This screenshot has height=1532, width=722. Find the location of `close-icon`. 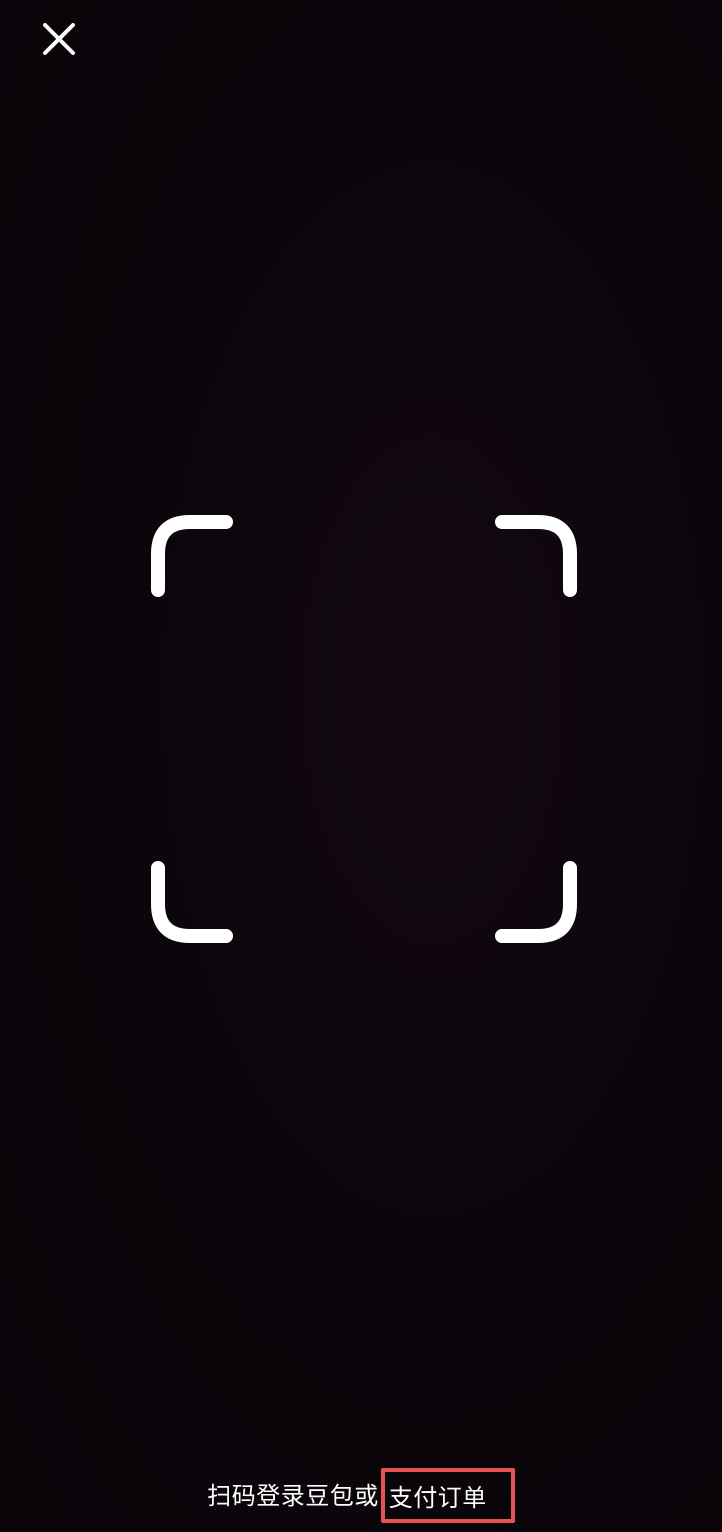

close-icon is located at coordinates (59, 39).